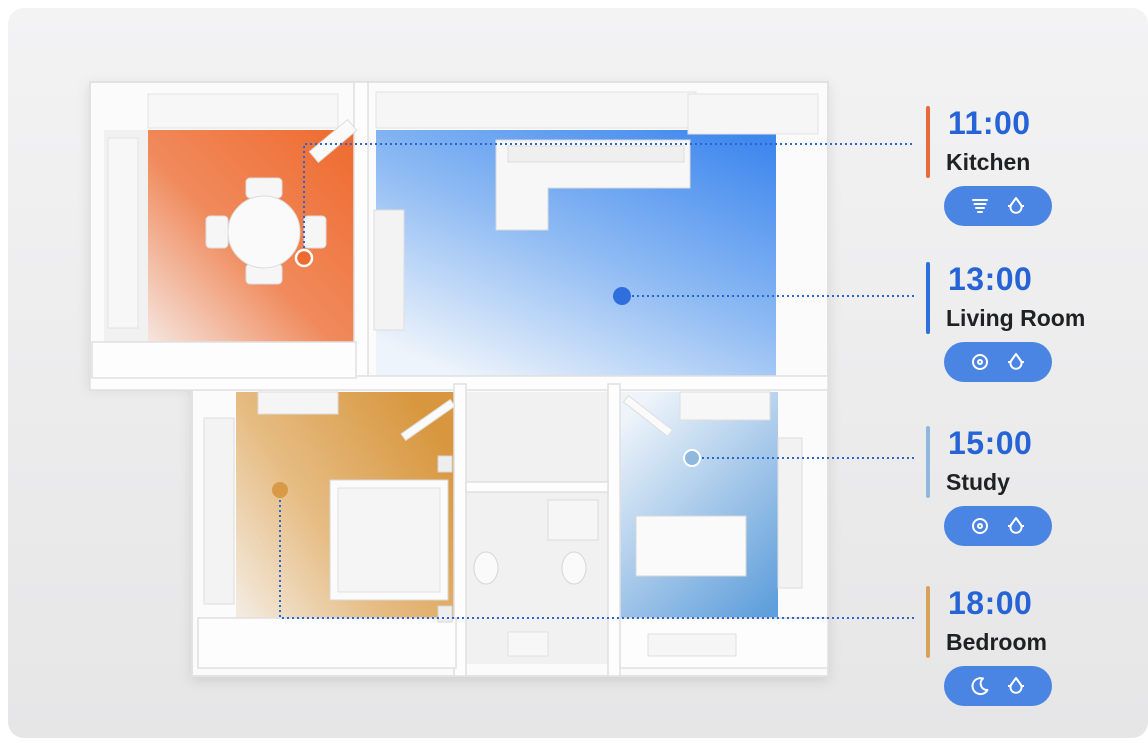  Describe the element at coordinates (980, 206) in the screenshot. I see `tornado-icon` at that location.